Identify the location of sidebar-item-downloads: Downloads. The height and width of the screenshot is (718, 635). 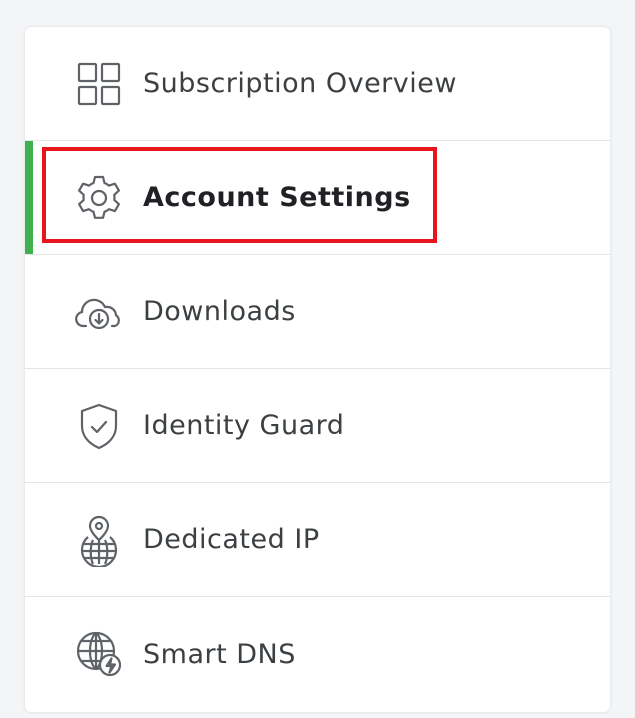
(317, 312).